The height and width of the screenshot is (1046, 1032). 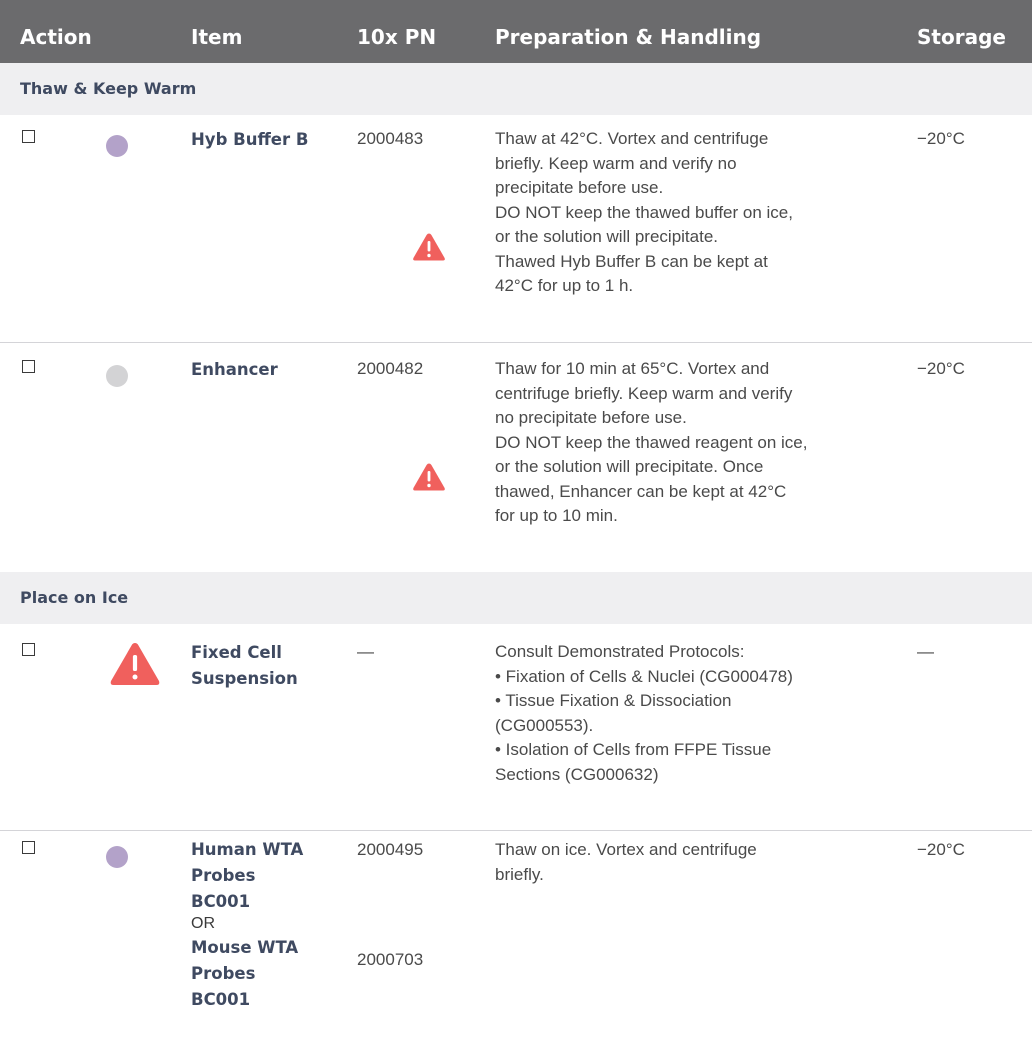 I want to click on part-number-mouse: 2000703, so click(x=390, y=959).